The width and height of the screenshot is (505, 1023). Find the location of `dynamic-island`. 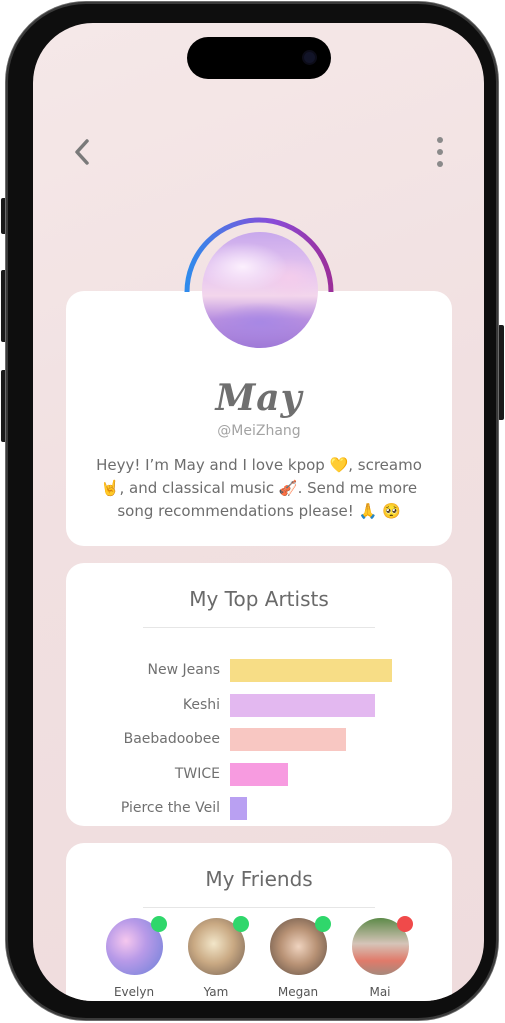

dynamic-island is located at coordinates (259, 58).